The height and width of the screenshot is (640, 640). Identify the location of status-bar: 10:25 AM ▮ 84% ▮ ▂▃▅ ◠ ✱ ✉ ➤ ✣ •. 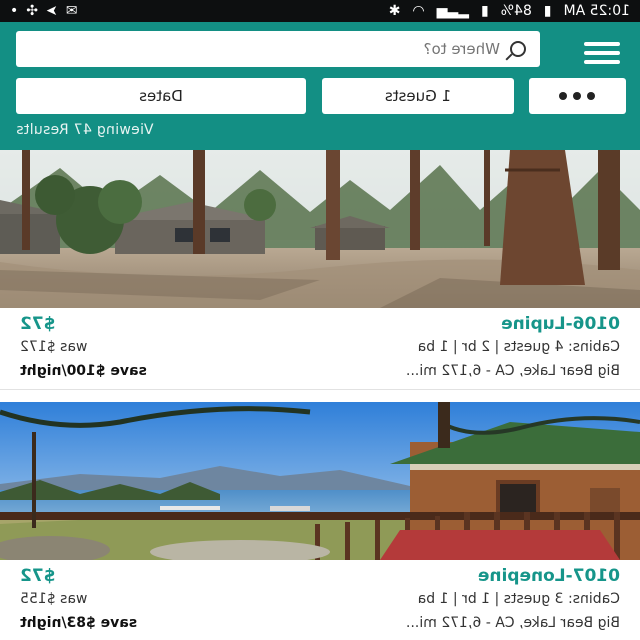
(320, 11).